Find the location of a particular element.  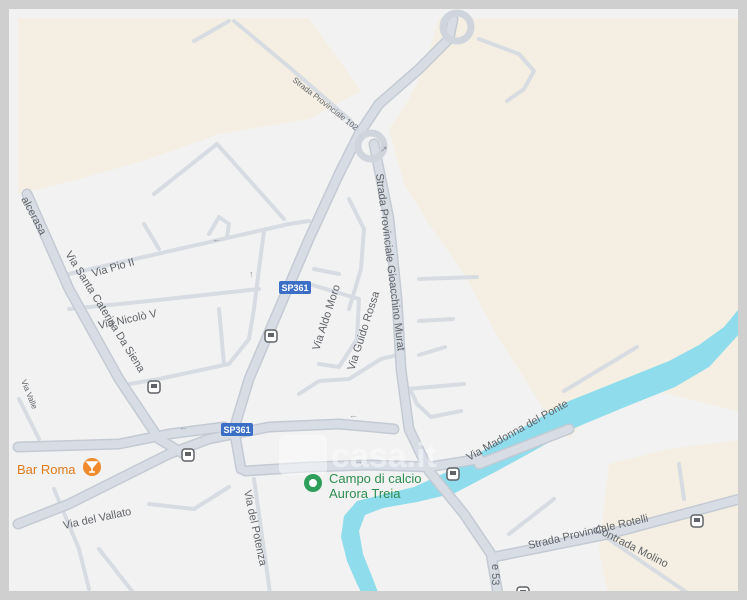

label-via-aldo-moro: Via Aldo Moro is located at coordinates (326, 317).